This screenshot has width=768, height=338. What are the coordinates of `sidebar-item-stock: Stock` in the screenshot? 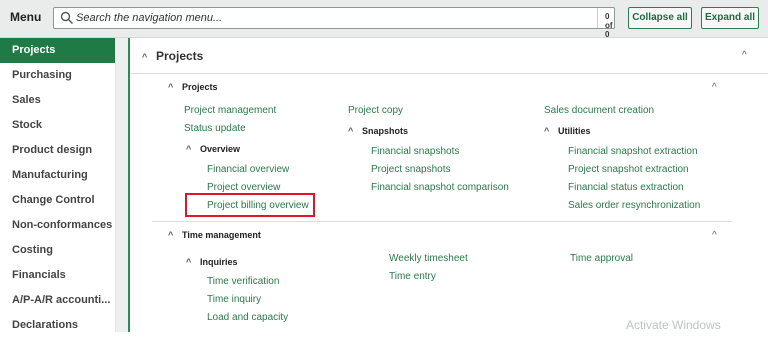 It's located at (57, 125).